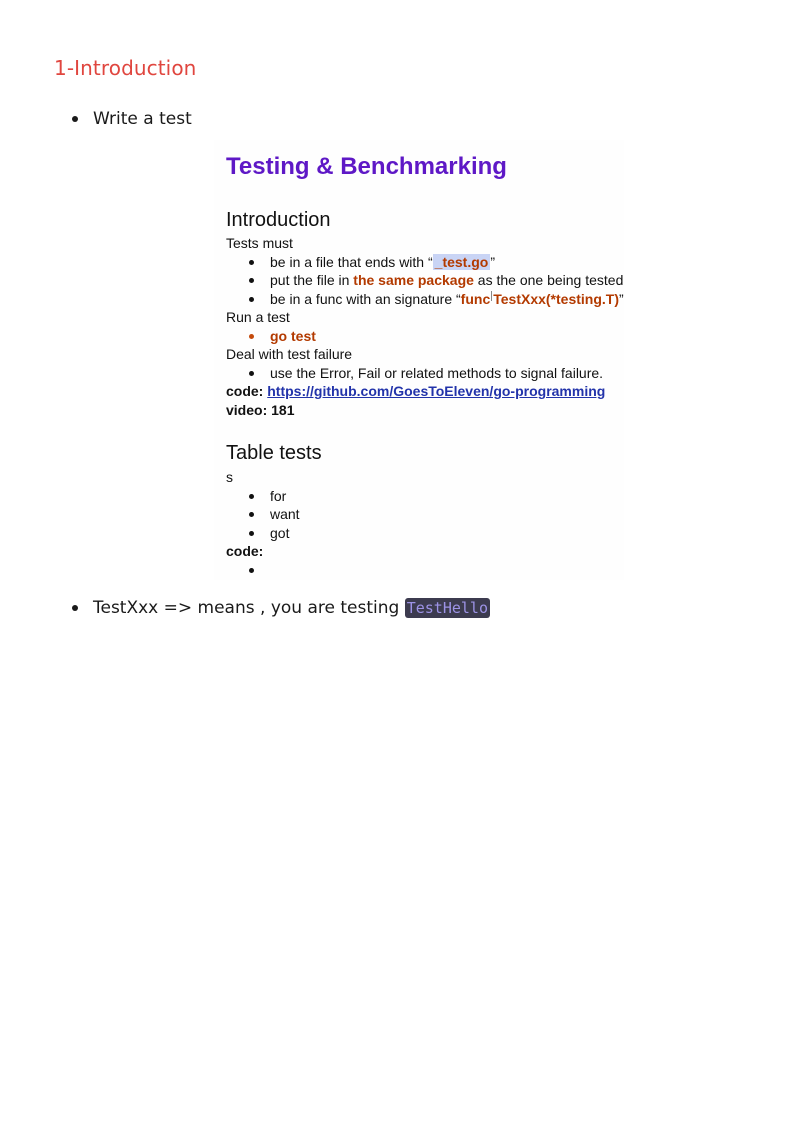  I want to click on slide-bullet: go test, so click(282, 336).